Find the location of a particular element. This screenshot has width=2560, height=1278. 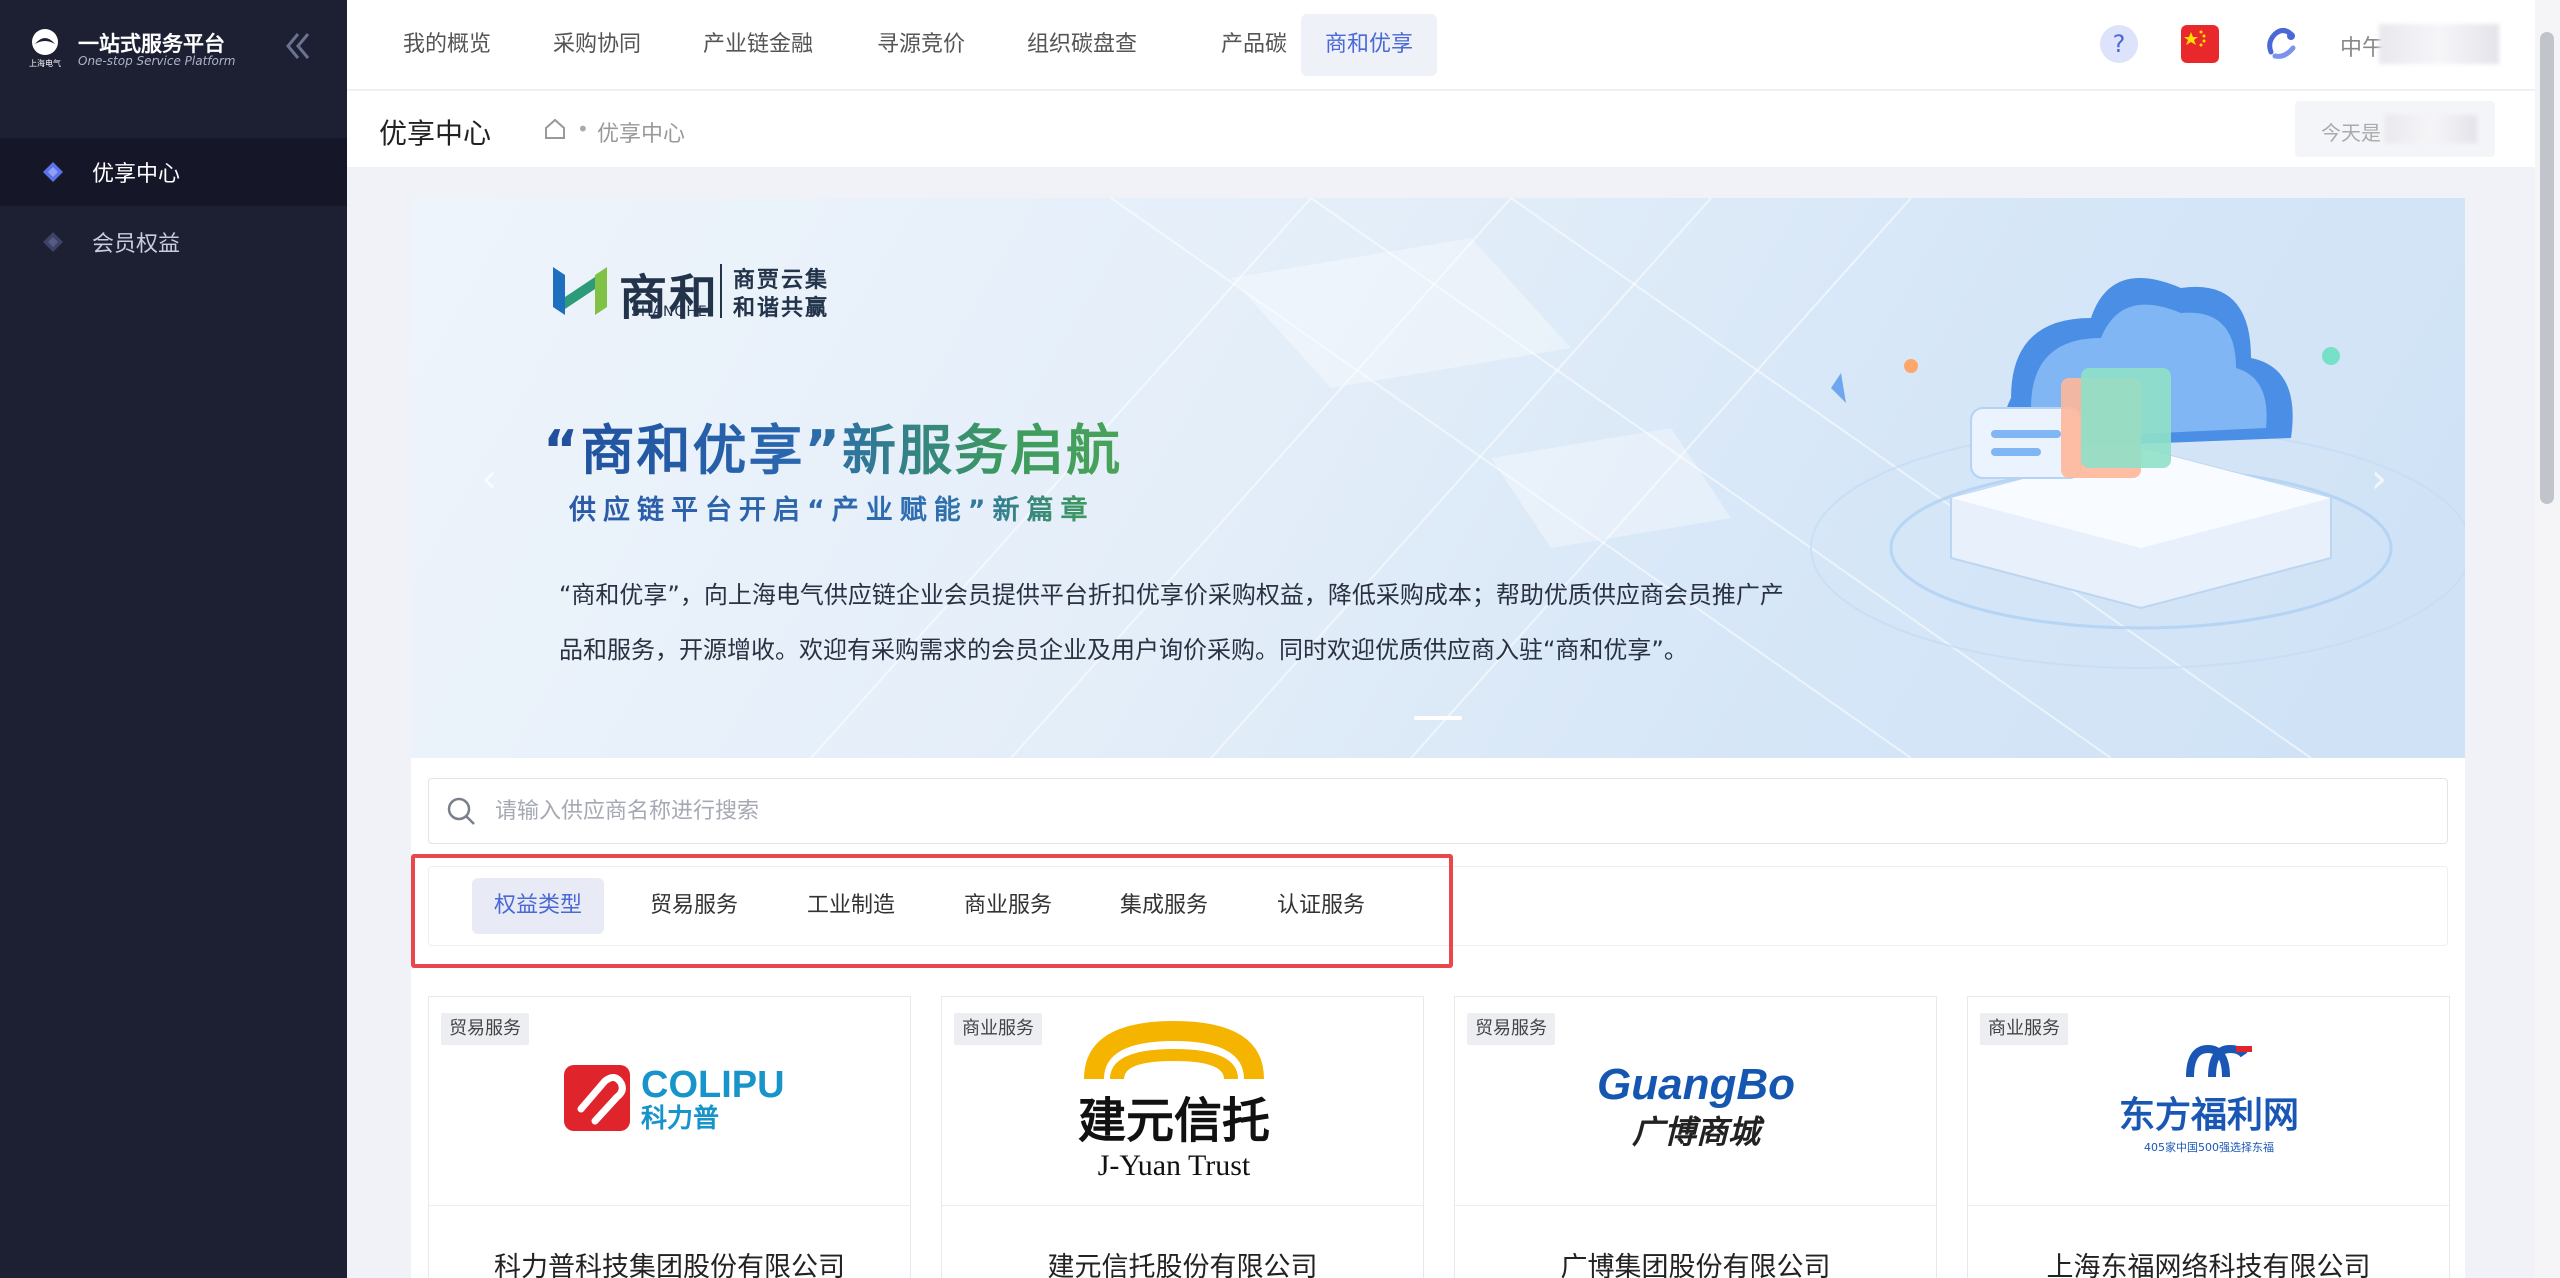

svg-text: 科力普 is located at coordinates (680, 1118).